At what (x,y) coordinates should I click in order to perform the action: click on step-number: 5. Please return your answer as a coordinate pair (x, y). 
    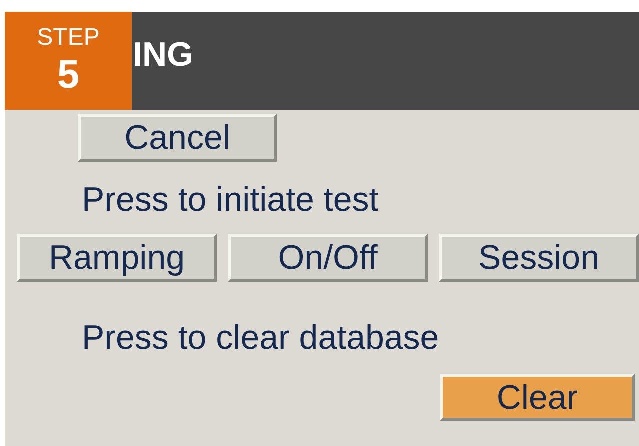
    Looking at the image, I should click on (68, 75).